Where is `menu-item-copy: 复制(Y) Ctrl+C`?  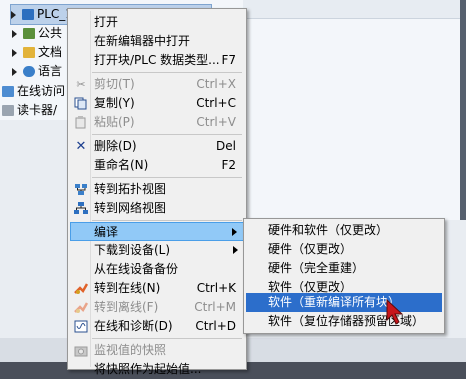 menu-item-copy: 复制(Y) Ctrl+C is located at coordinates (157, 103).